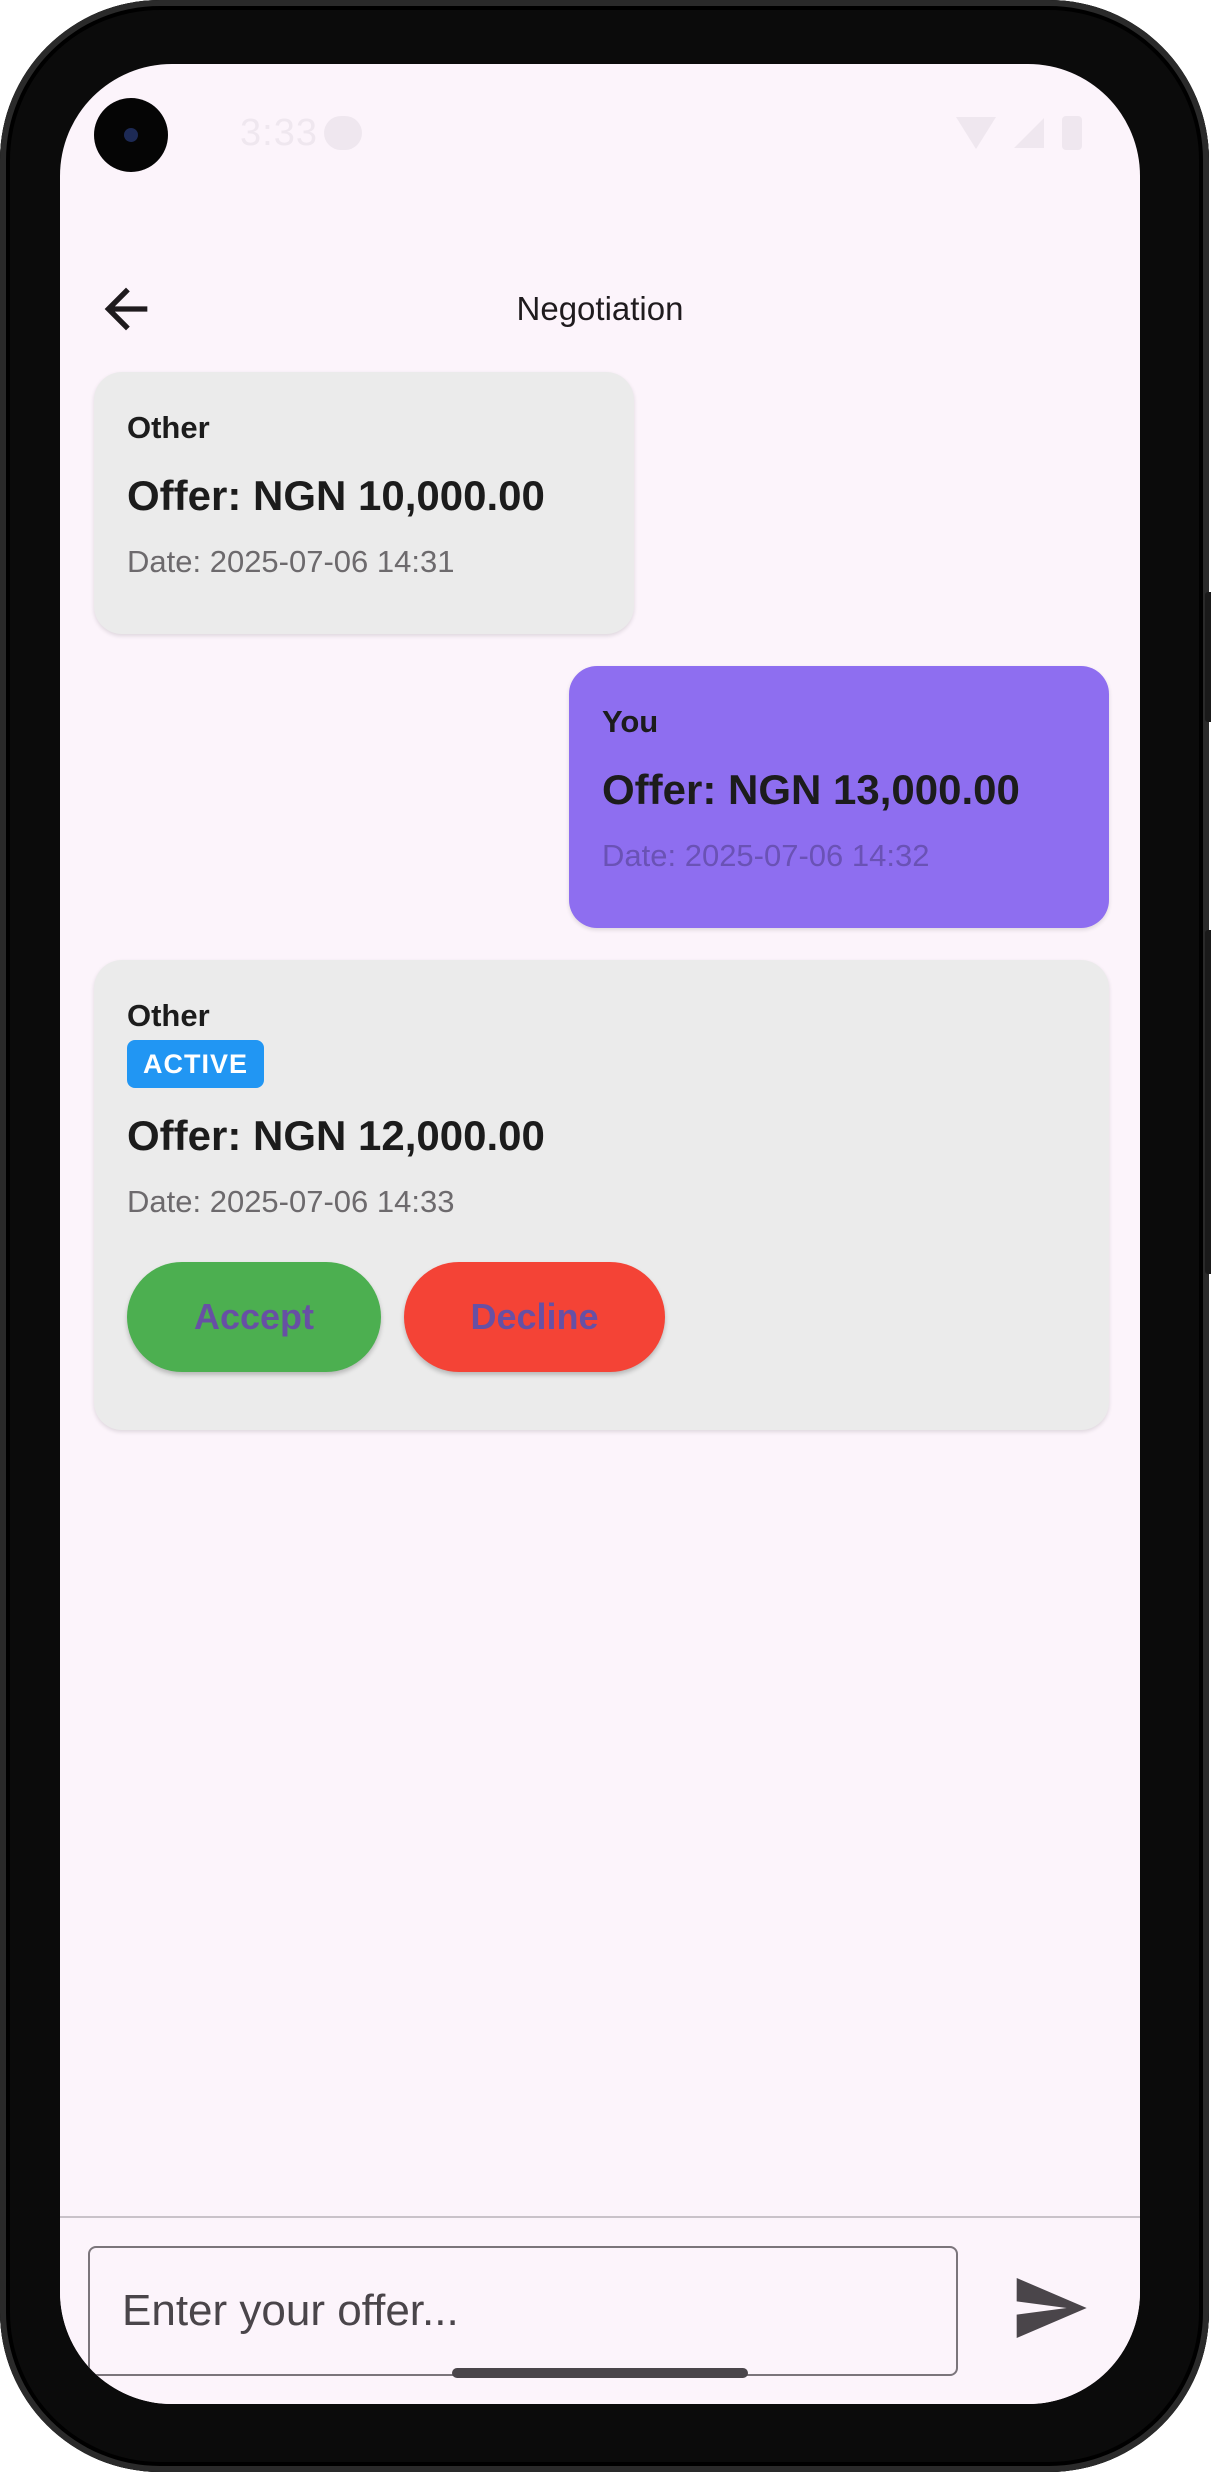  Describe the element at coordinates (1208, 1102) in the screenshot. I see `volume-button` at that location.